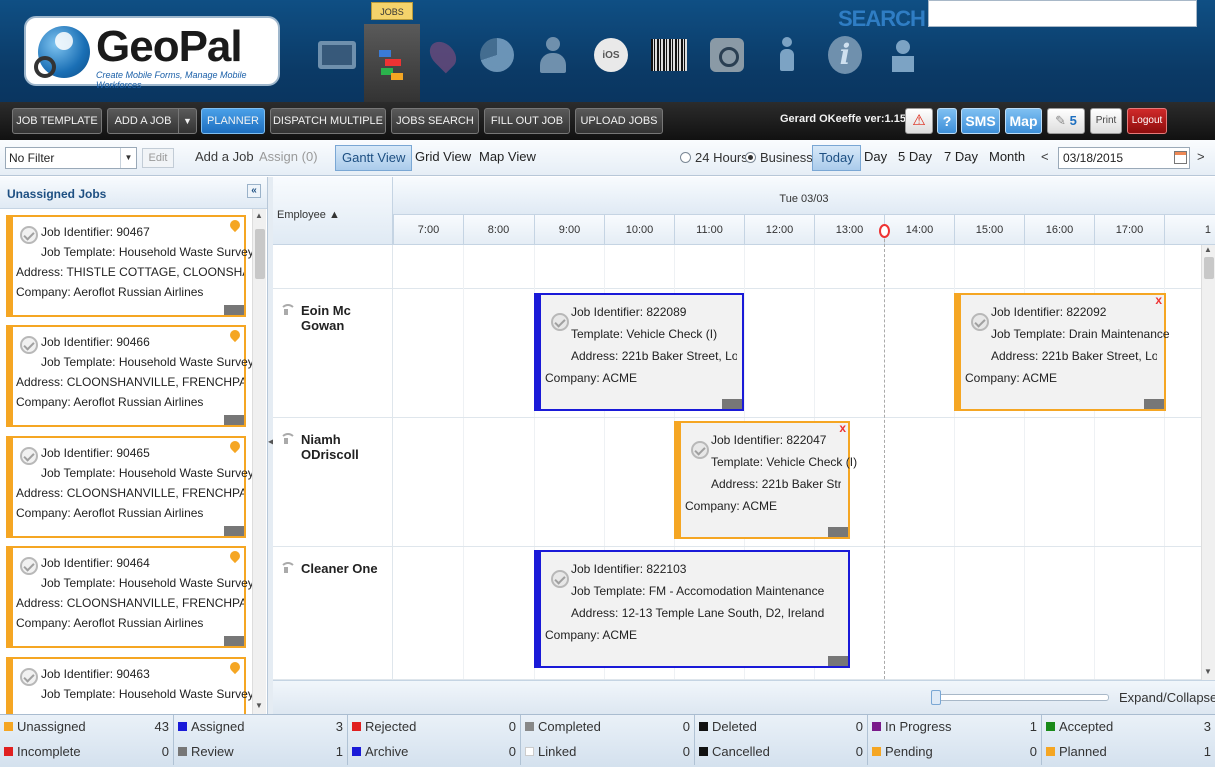  What do you see at coordinates (781, 752) in the screenshot?
I see `legend-item-cancelled: Cancelled 0` at bounding box center [781, 752].